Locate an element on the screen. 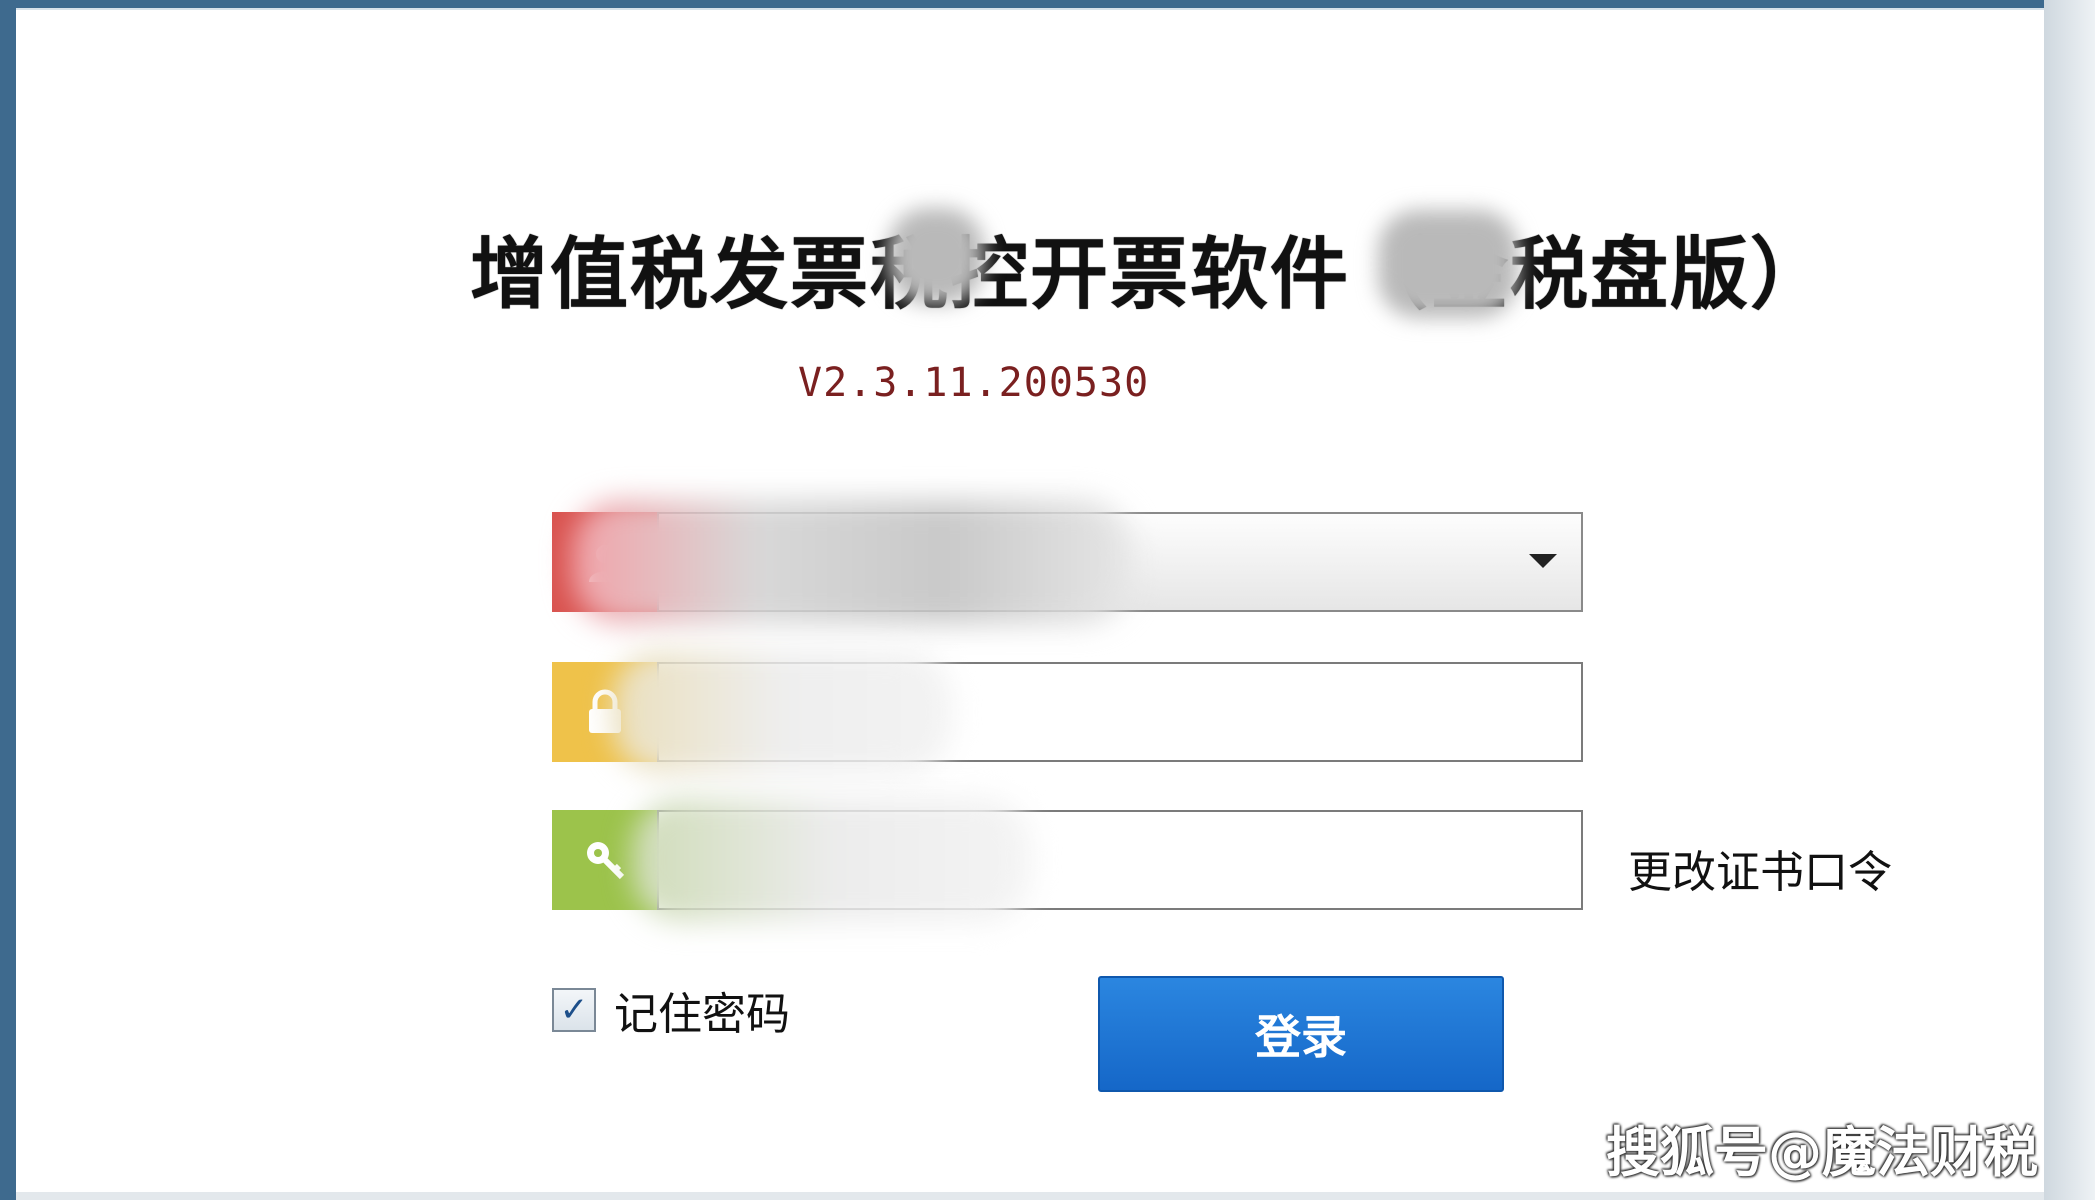 The width and height of the screenshot is (2095, 1200). window-edge-bottom is located at coordinates (1030, 1196).